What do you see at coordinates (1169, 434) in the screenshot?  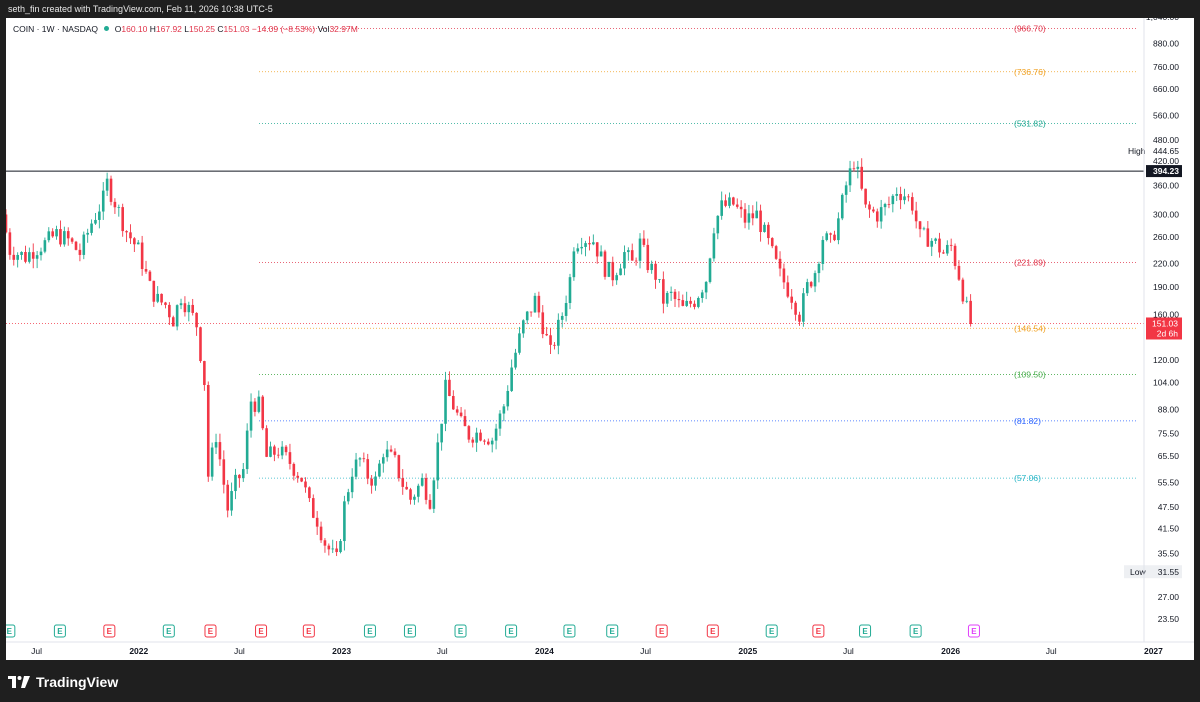 I see `price-axis-label: 75.50` at bounding box center [1169, 434].